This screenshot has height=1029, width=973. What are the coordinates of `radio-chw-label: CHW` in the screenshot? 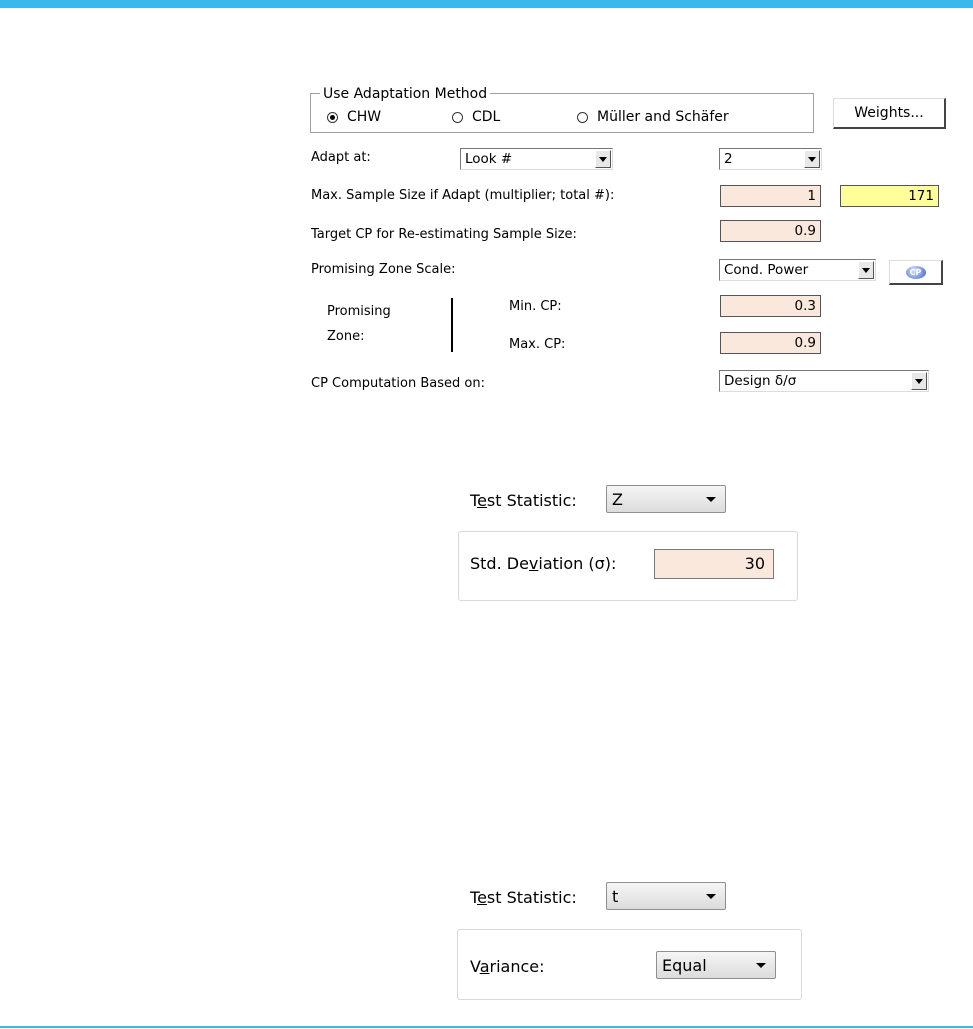 It's located at (364, 117).